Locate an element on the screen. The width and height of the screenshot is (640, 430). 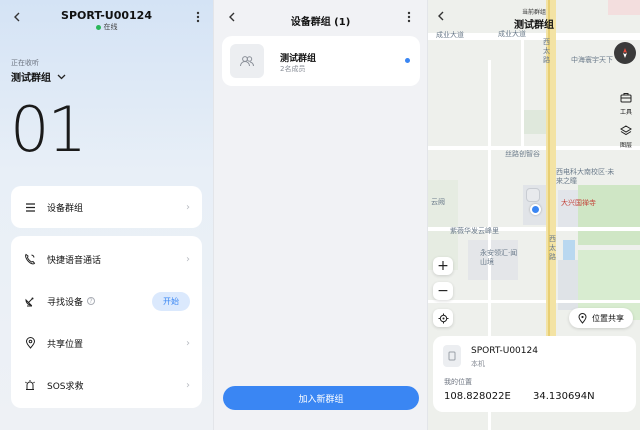
satellite-dish-icon is located at coordinates (30, 301).